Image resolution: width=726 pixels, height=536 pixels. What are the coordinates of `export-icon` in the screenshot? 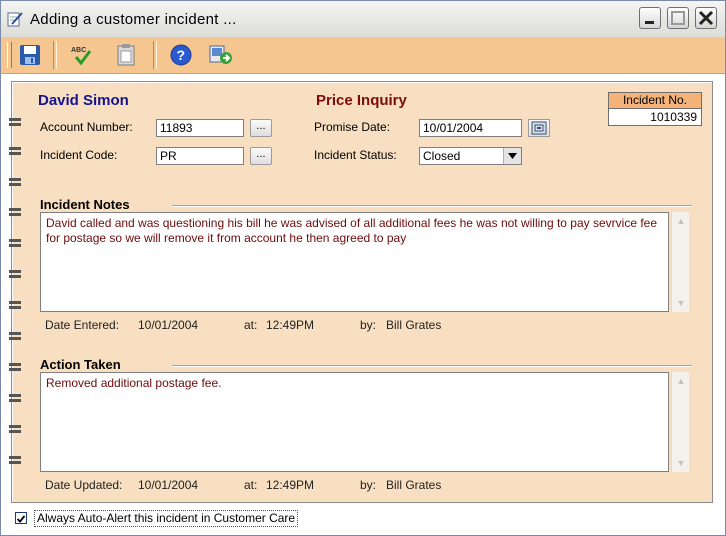 It's located at (220, 54).